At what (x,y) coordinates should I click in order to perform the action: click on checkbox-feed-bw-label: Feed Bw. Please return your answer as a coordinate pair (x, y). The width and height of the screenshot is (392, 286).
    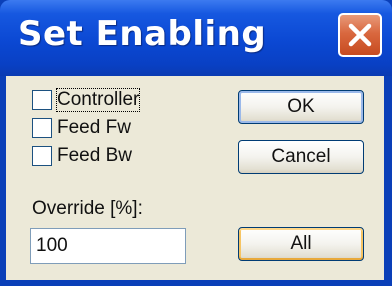
    Looking at the image, I should click on (94, 156).